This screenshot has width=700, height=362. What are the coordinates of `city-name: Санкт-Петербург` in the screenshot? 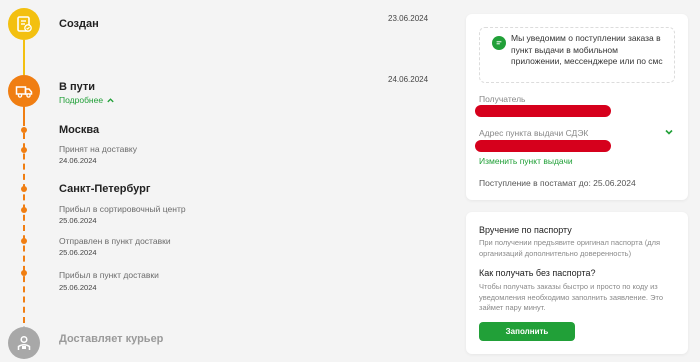 It's located at (105, 189).